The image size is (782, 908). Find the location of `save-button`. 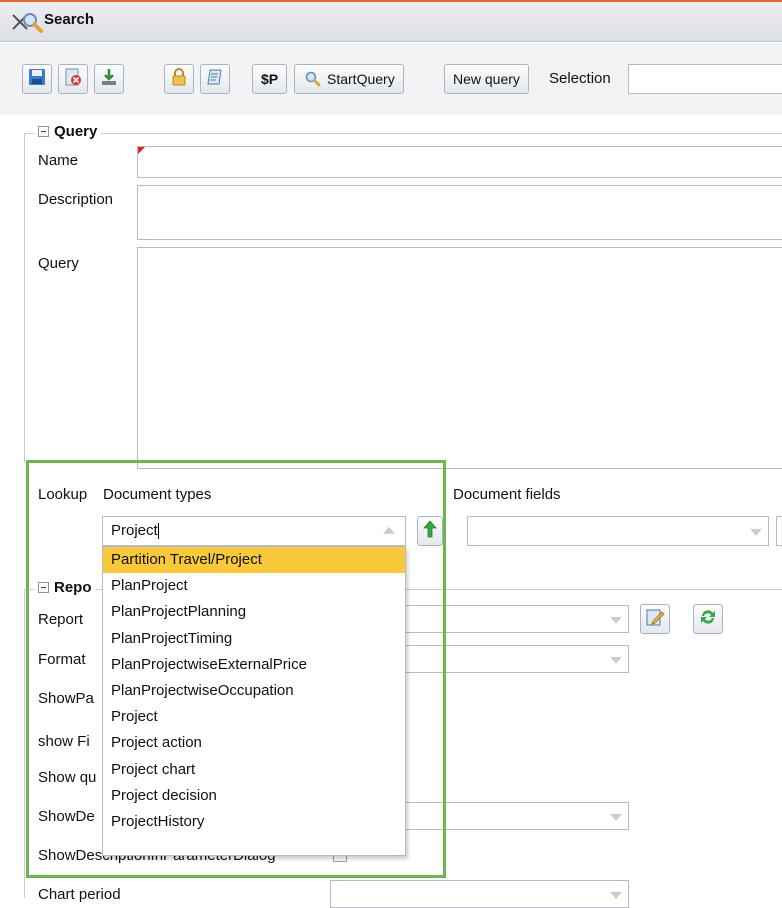

save-button is located at coordinates (37, 79).